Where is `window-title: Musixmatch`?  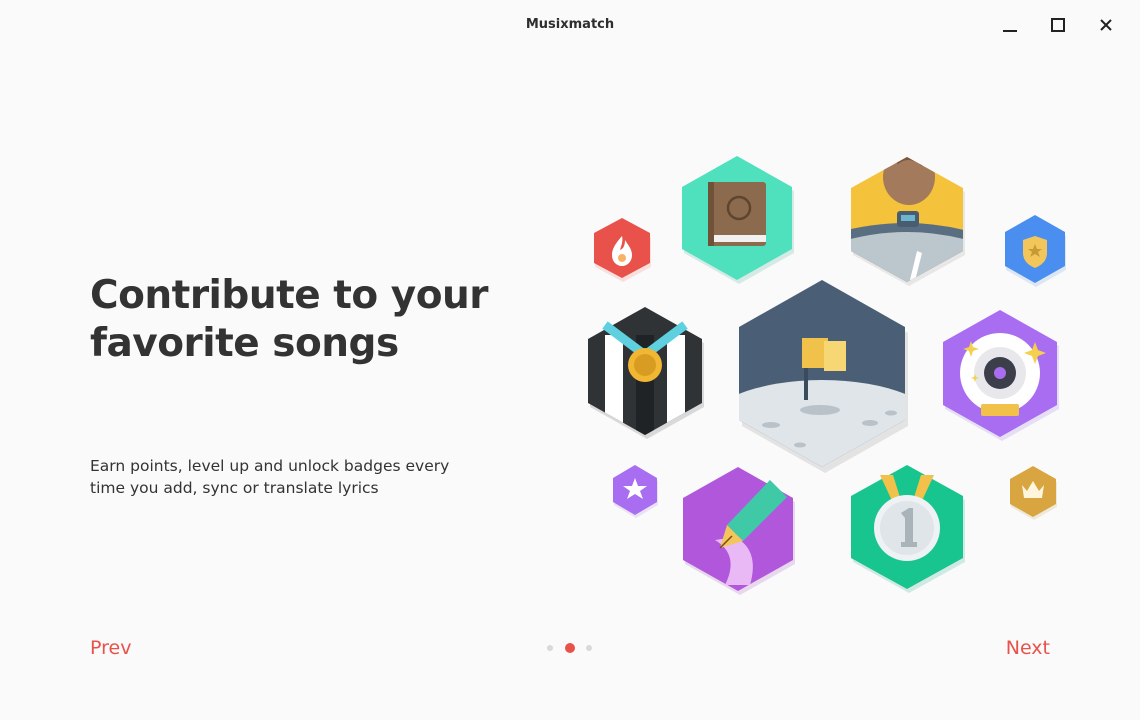
window-title: Musixmatch is located at coordinates (570, 24).